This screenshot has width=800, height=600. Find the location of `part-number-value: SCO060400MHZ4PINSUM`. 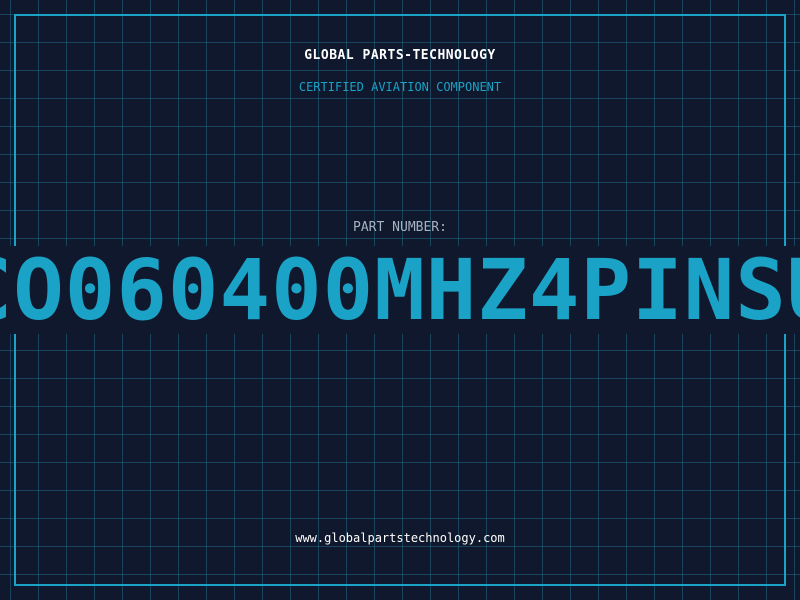

part-number-value: SCO060400MHZ4PINSUM is located at coordinates (400, 290).